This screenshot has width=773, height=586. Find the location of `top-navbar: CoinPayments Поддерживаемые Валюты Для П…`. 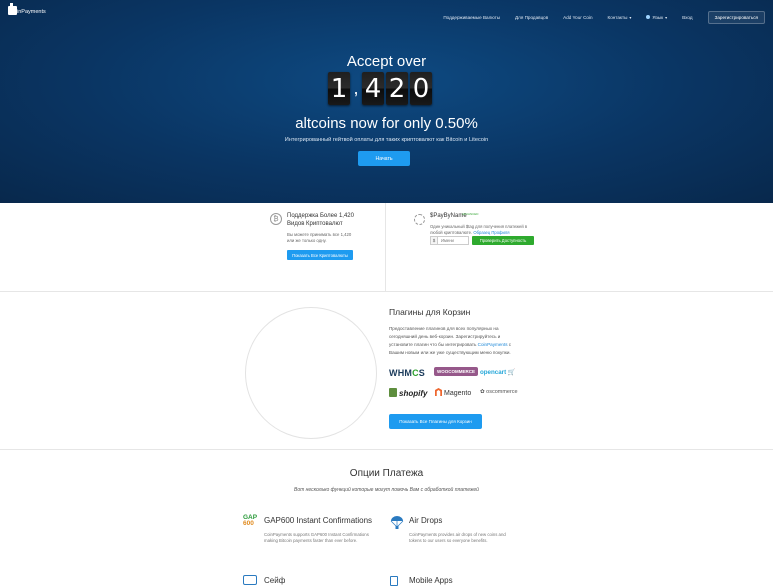

top-navbar: CoinPayments Поддерживаемые Валюты Для П… is located at coordinates (386, 14).